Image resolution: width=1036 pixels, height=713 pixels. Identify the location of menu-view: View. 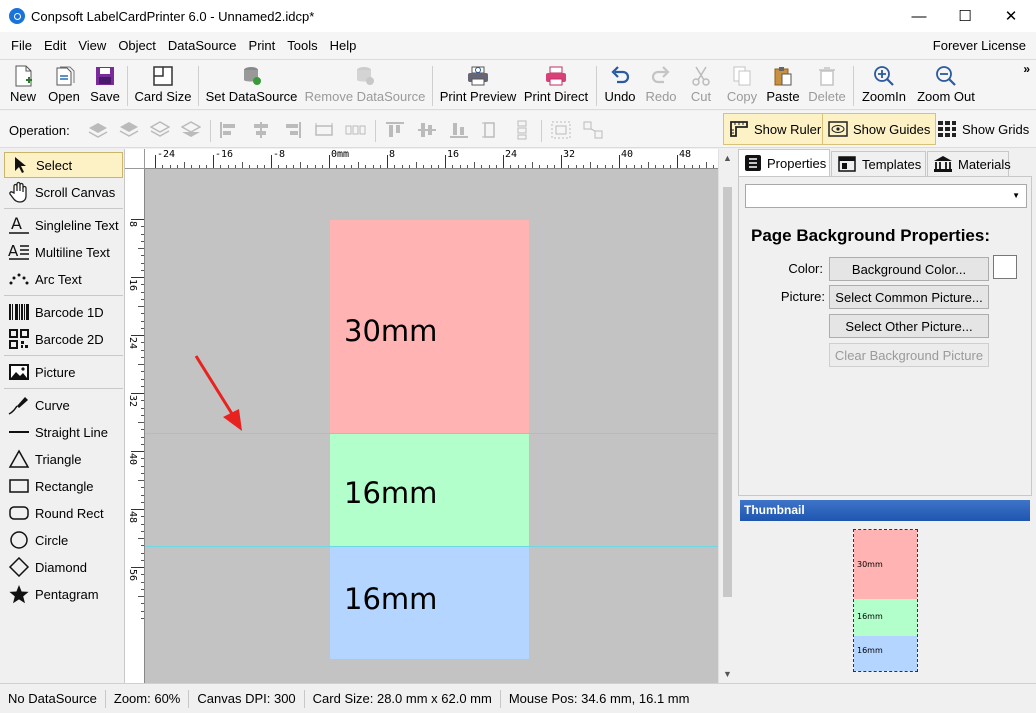
(92, 45).